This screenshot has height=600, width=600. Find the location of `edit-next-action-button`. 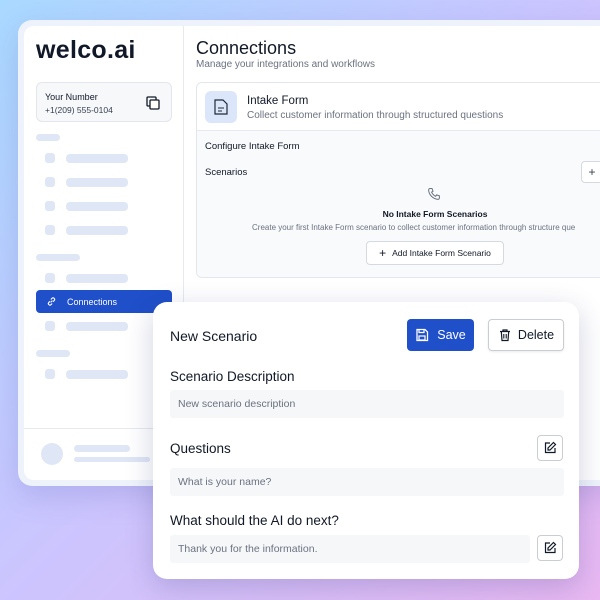

edit-next-action-button is located at coordinates (550, 548).